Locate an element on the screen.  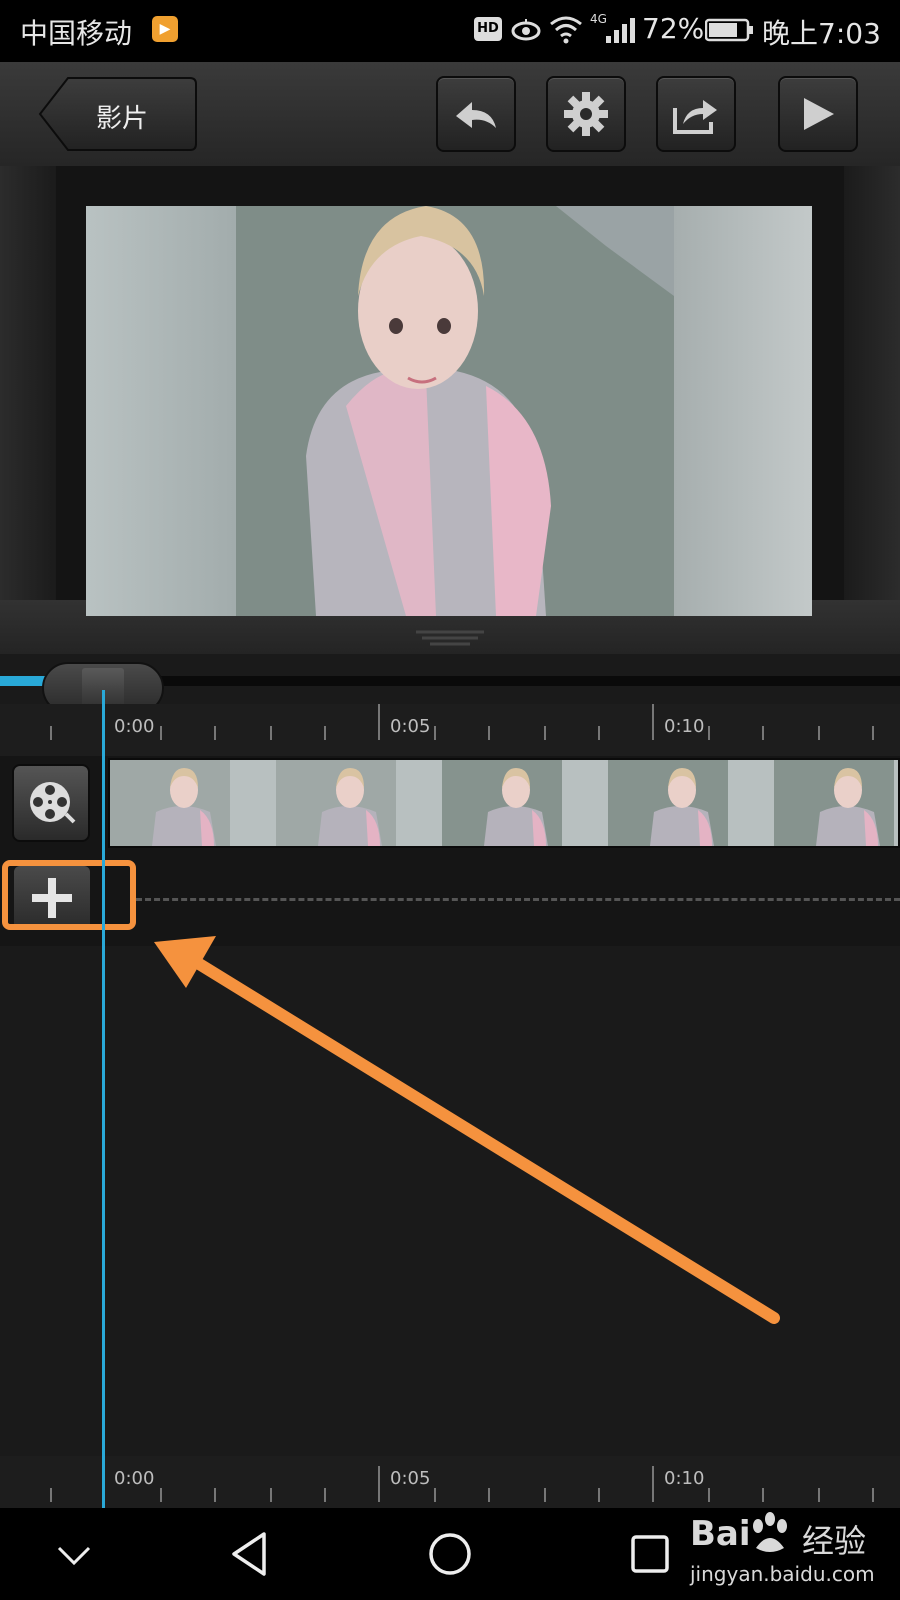
video-track-button is located at coordinates (51, 803).